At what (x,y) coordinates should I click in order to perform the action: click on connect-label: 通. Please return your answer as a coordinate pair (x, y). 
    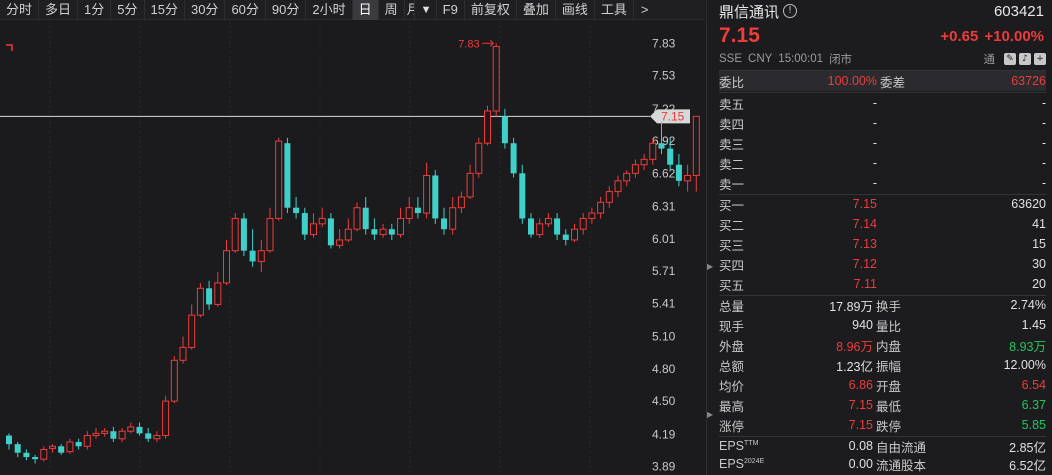
    Looking at the image, I should click on (989, 60).